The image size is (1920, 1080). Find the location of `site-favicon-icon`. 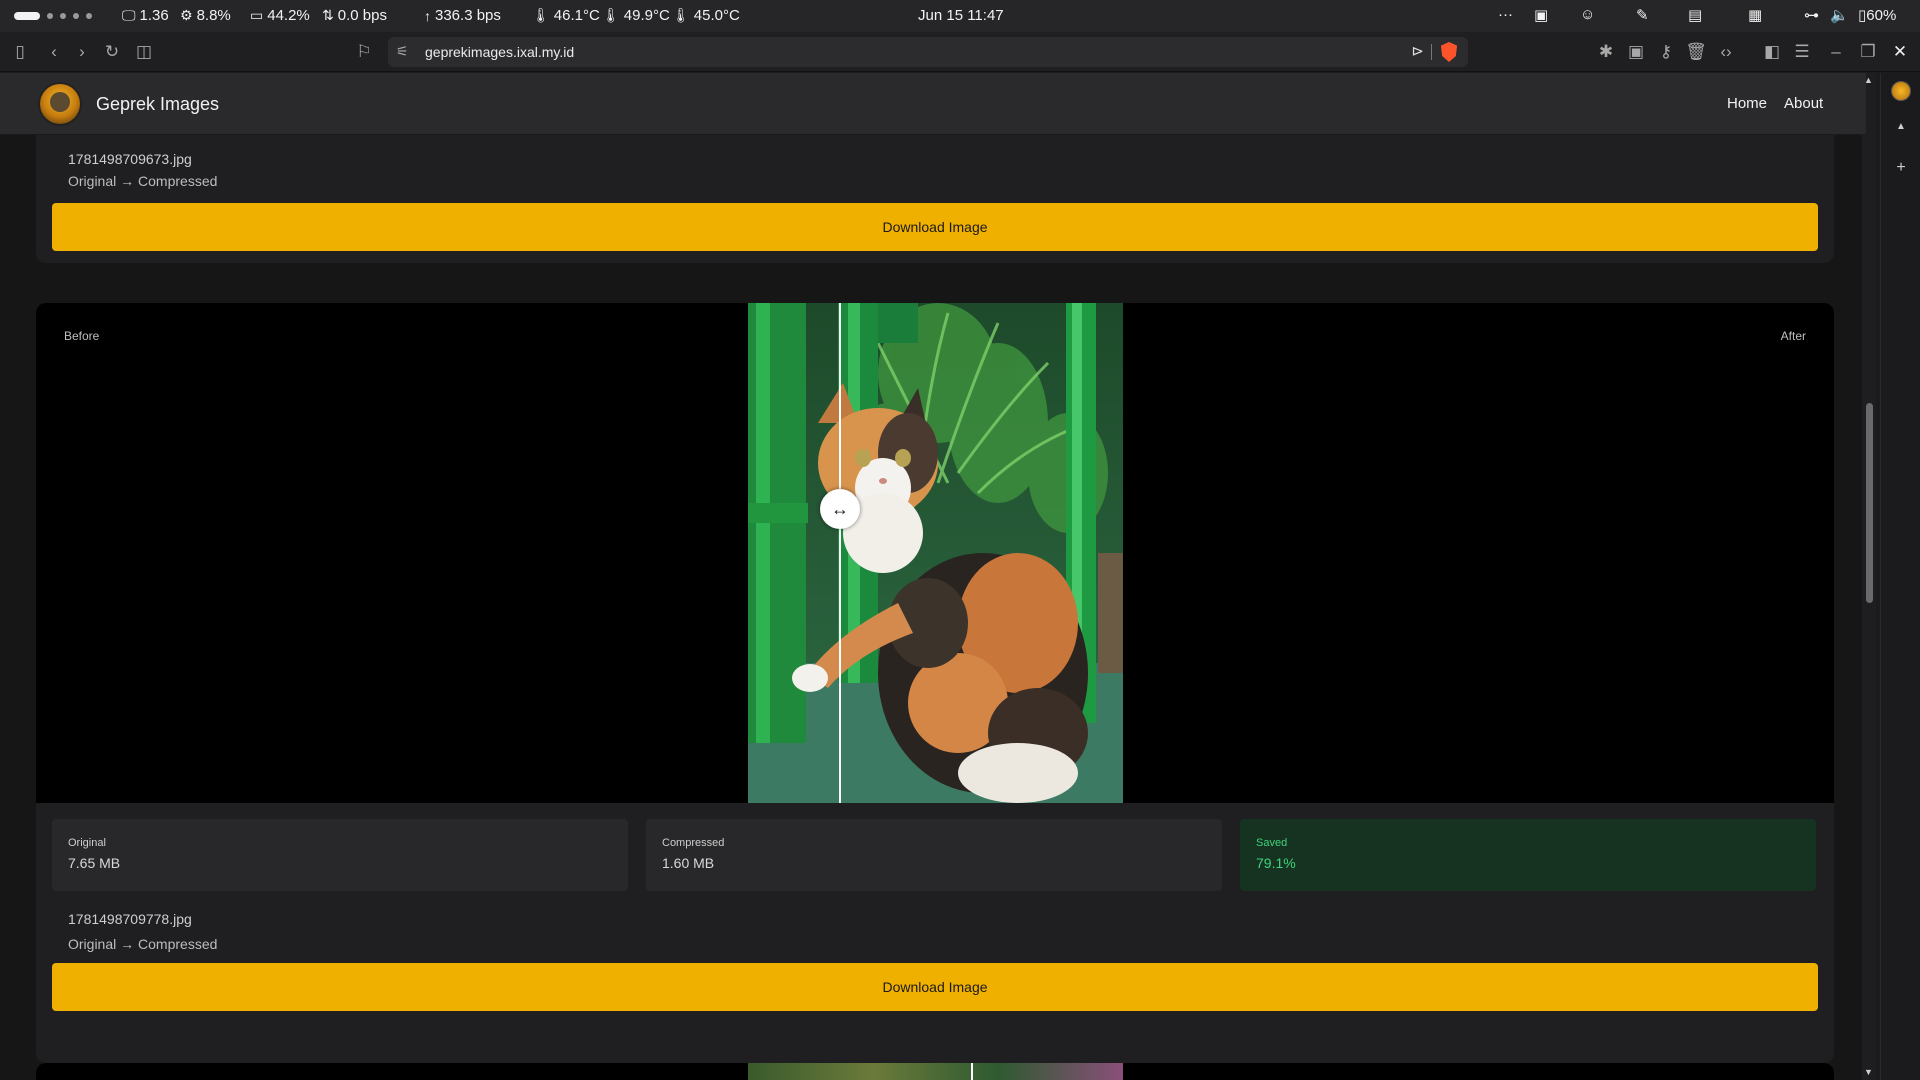

site-favicon-icon is located at coordinates (1901, 91).